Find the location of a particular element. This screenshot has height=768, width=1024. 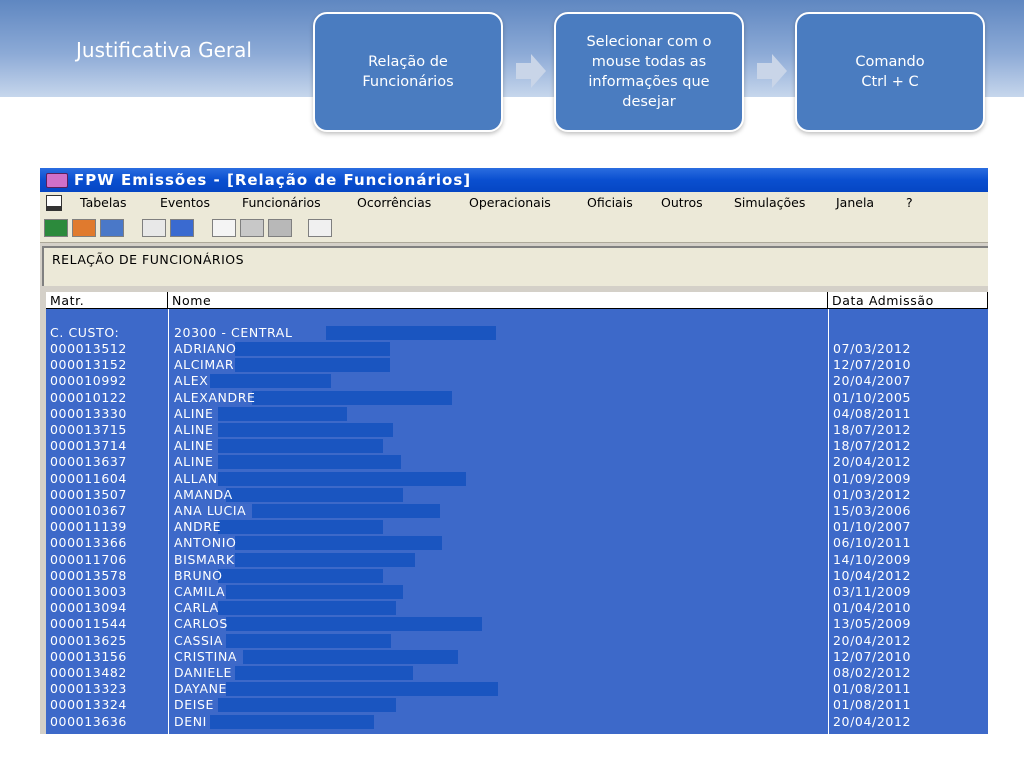

menu-help: ? is located at coordinates (909, 202).